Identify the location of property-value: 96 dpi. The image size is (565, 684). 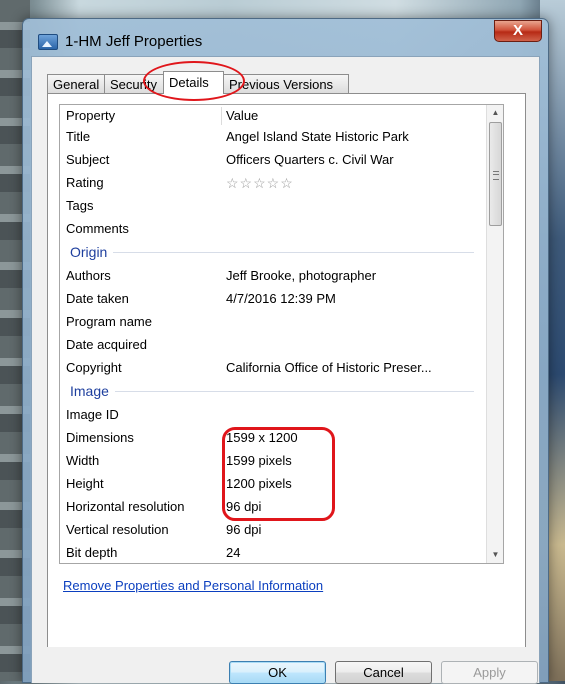
(356, 530).